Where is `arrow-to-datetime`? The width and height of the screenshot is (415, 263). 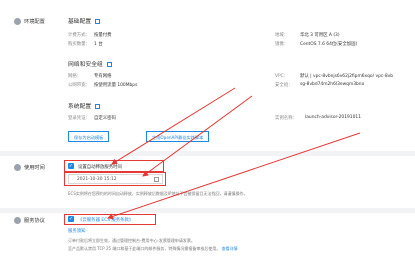 arrow-to-datetime is located at coordinates (197, 136).